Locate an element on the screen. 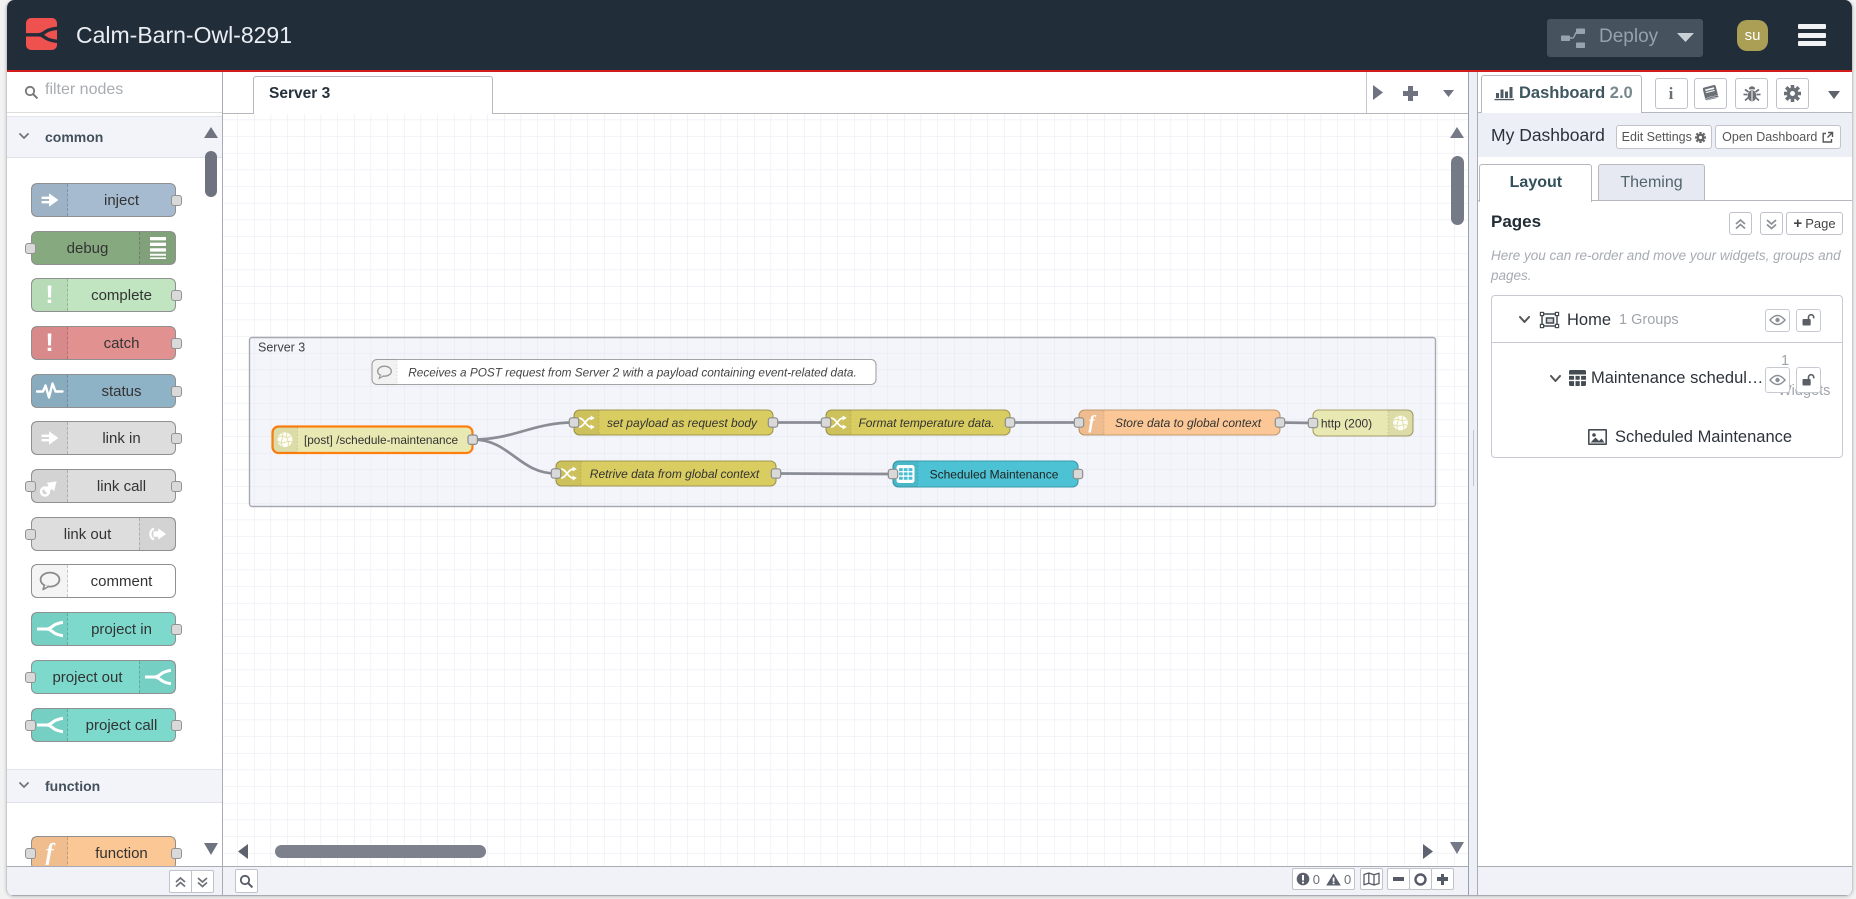 This screenshot has height=899, width=1856. svg-text: http (200) is located at coordinates (1346, 423).